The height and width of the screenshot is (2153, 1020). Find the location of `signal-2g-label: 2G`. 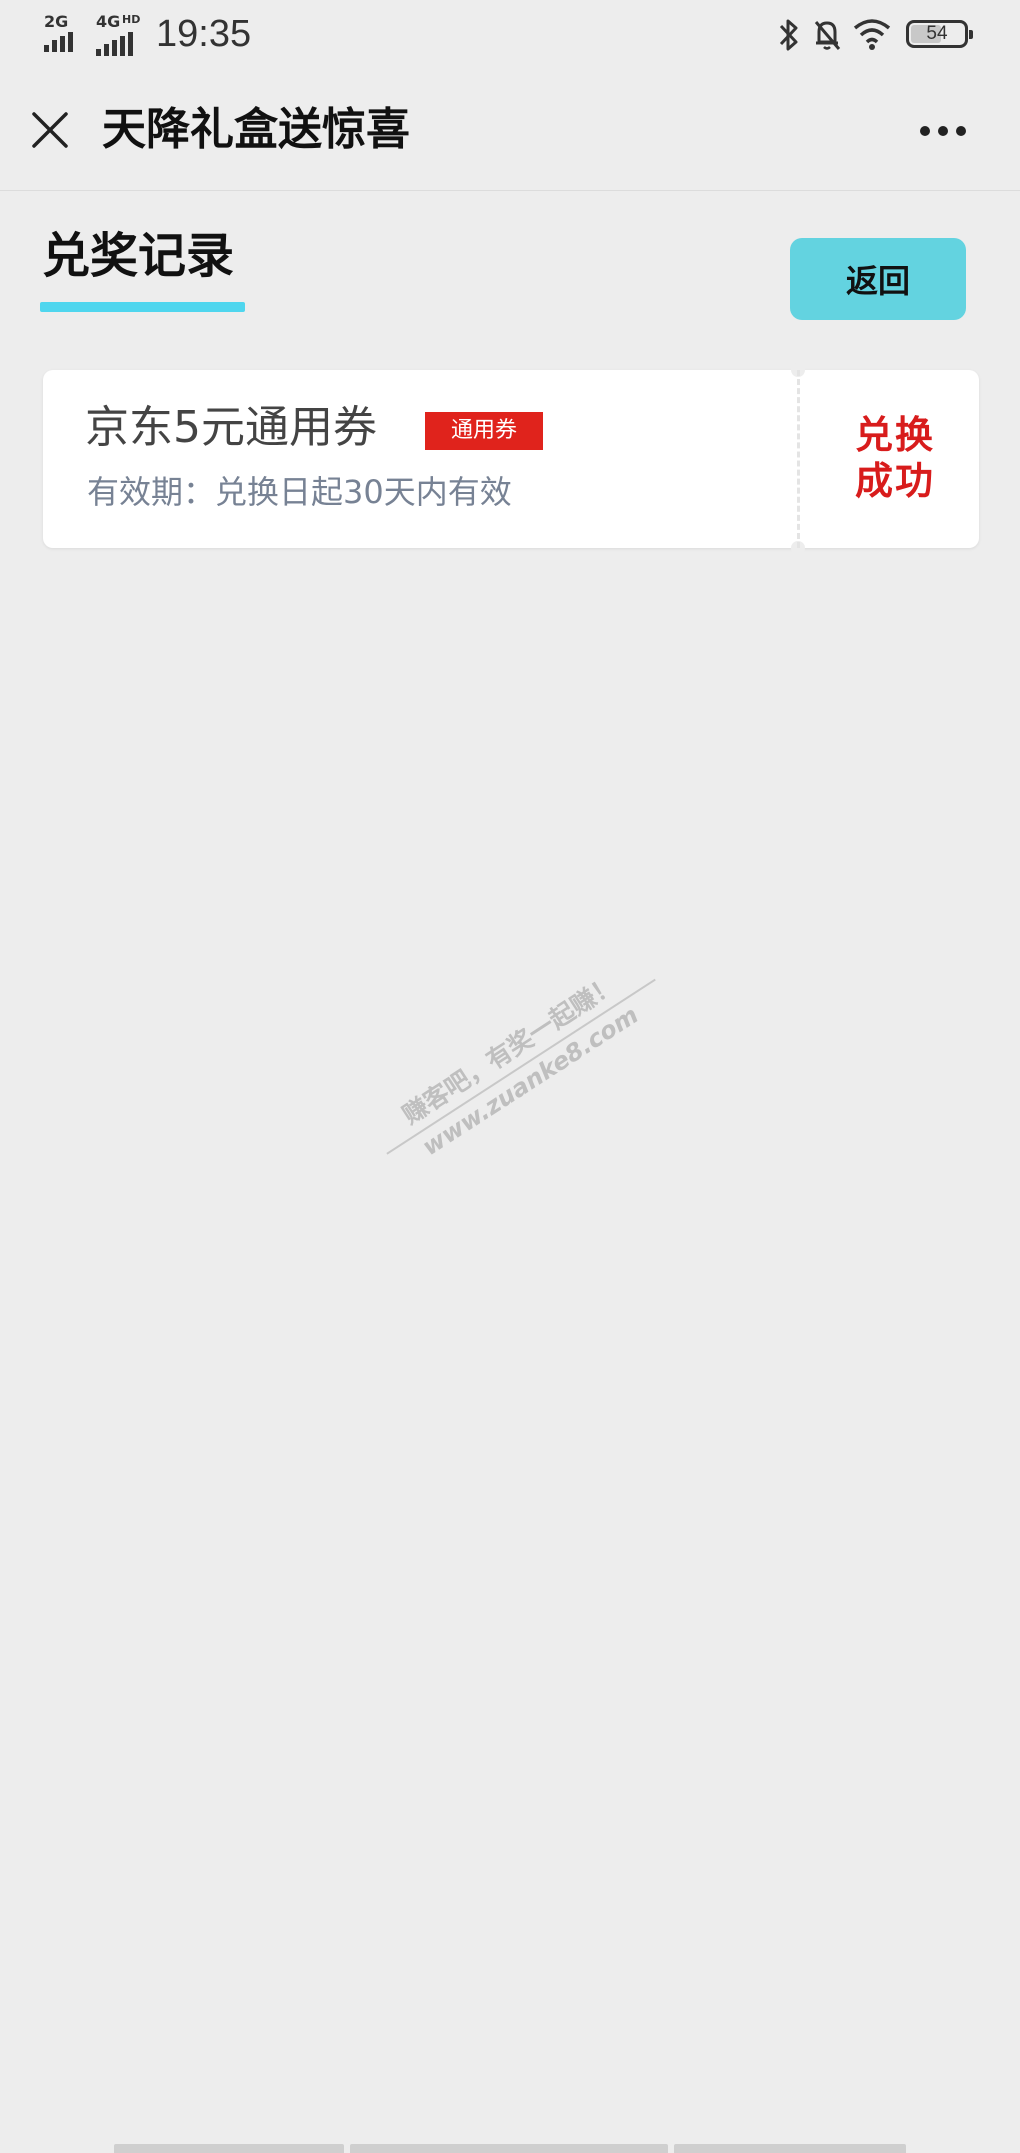

signal-2g-label: 2G is located at coordinates (56, 21).